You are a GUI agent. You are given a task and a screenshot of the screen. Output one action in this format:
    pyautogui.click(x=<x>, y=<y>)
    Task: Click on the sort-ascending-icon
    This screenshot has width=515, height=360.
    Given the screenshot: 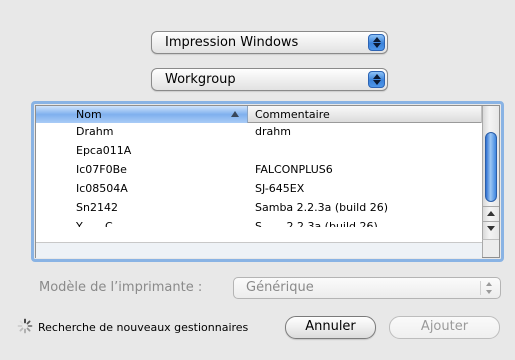 What is the action you would take?
    pyautogui.click(x=235, y=114)
    